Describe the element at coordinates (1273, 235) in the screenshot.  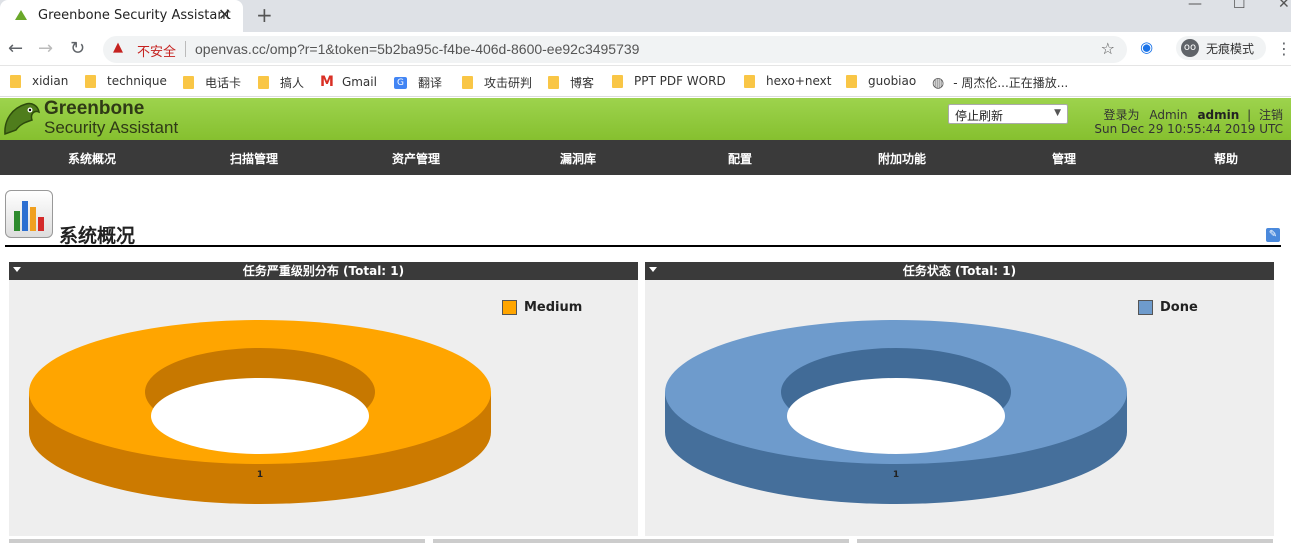
I see `edit-dashboard-wrench-icon: ✎` at that location.